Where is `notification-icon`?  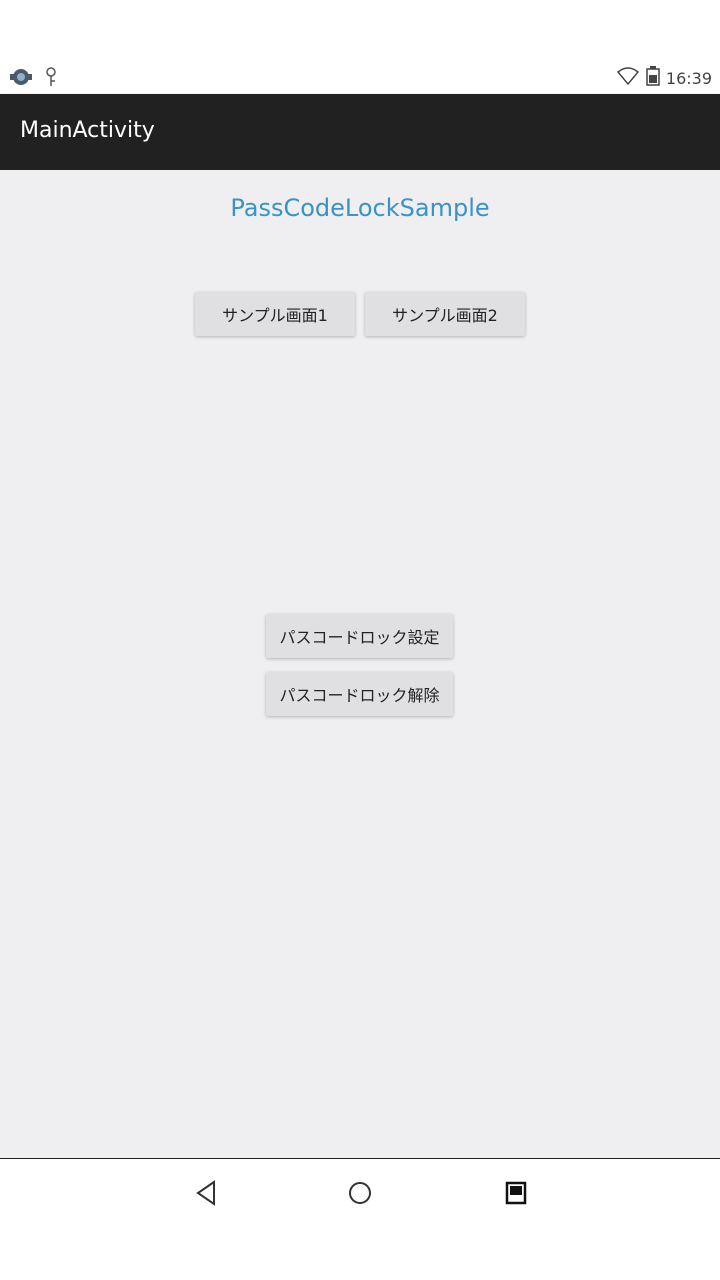 notification-icon is located at coordinates (20, 77).